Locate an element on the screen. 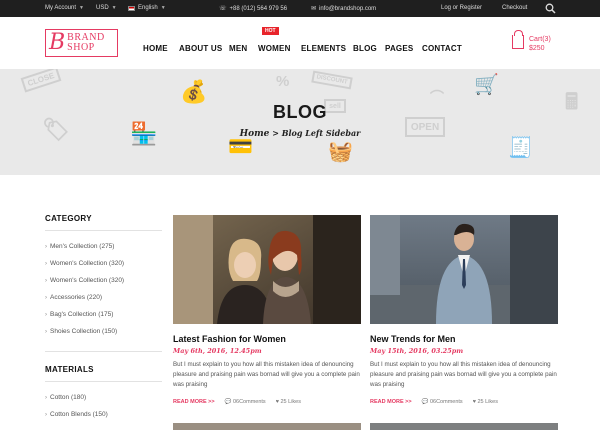 Image resolution: width=600 pixels, height=430 pixels. nav-about-us: ABOUT US is located at coordinates (200, 48).